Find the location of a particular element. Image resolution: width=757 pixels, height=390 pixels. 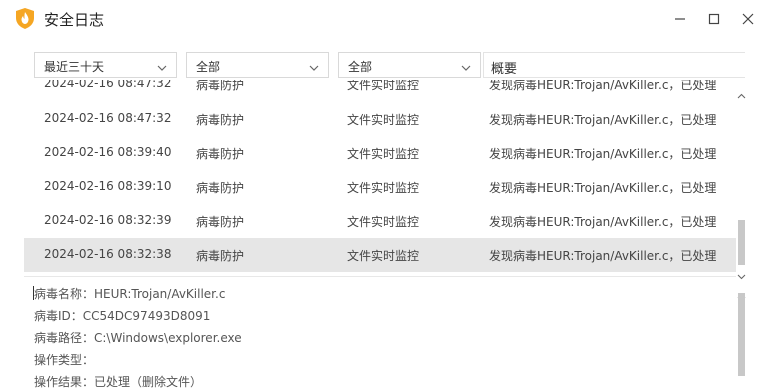

table-scrollbar is located at coordinates (741, 180).